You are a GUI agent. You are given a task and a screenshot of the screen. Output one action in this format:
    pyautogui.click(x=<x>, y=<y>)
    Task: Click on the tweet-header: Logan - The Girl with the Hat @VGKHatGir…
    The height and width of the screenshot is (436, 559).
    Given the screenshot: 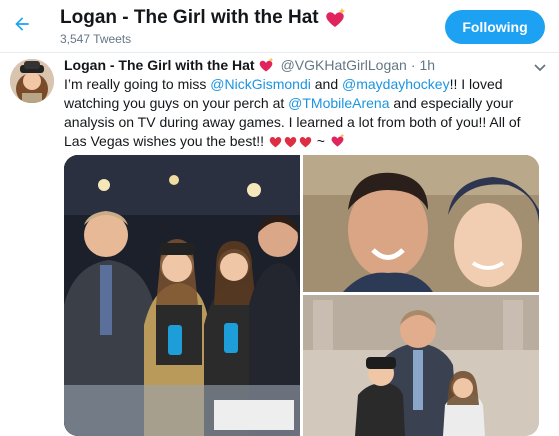 What is the action you would take?
    pyautogui.click(x=249, y=65)
    